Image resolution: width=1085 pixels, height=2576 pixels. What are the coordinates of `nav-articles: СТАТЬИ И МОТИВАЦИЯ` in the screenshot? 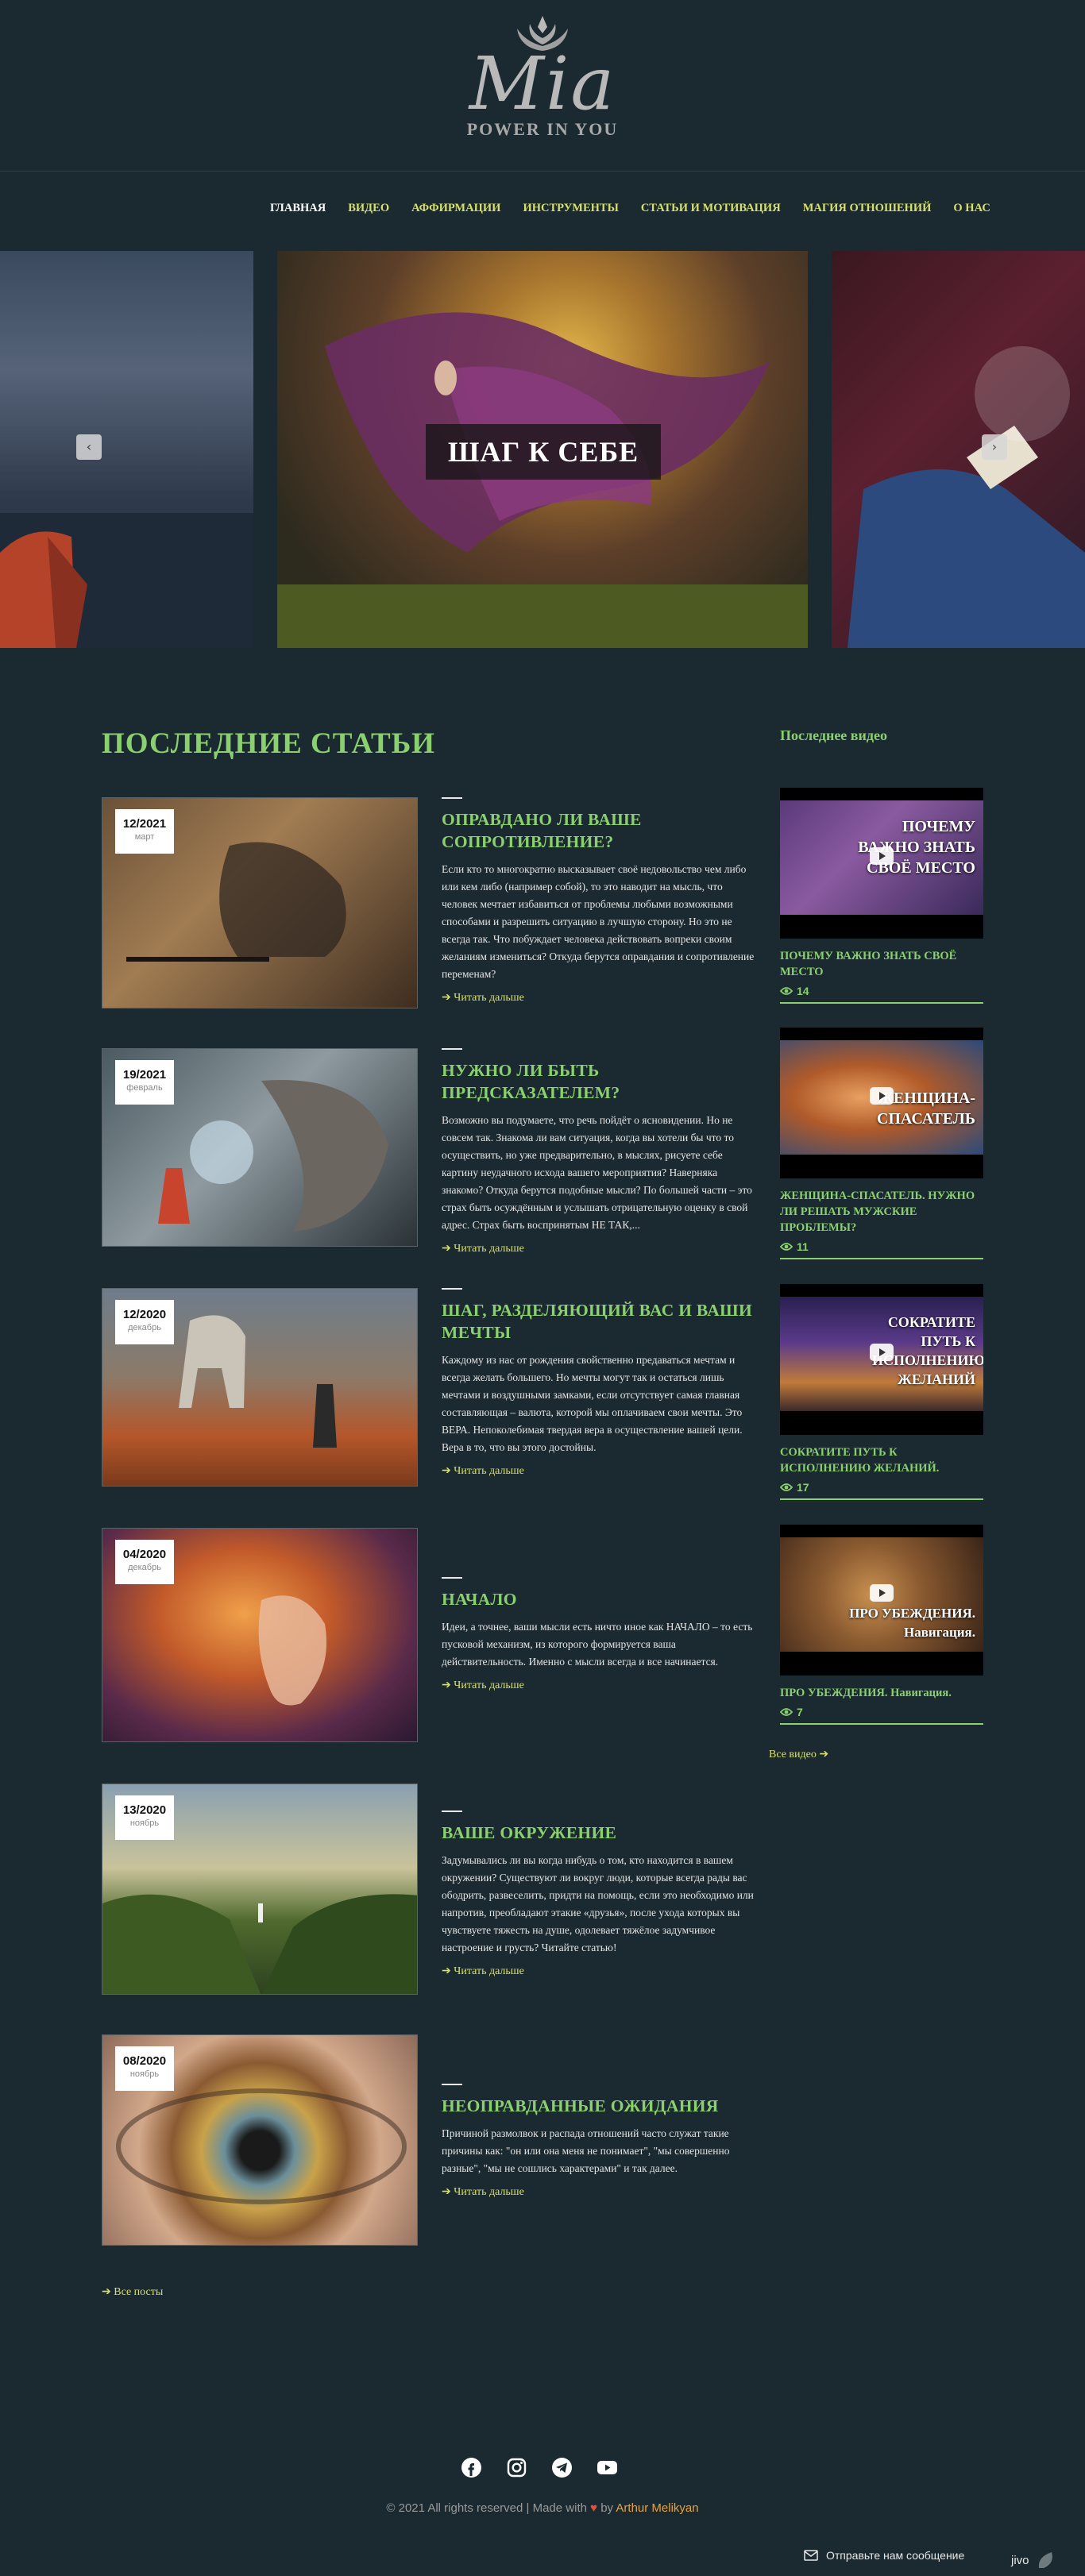 It's located at (711, 214).